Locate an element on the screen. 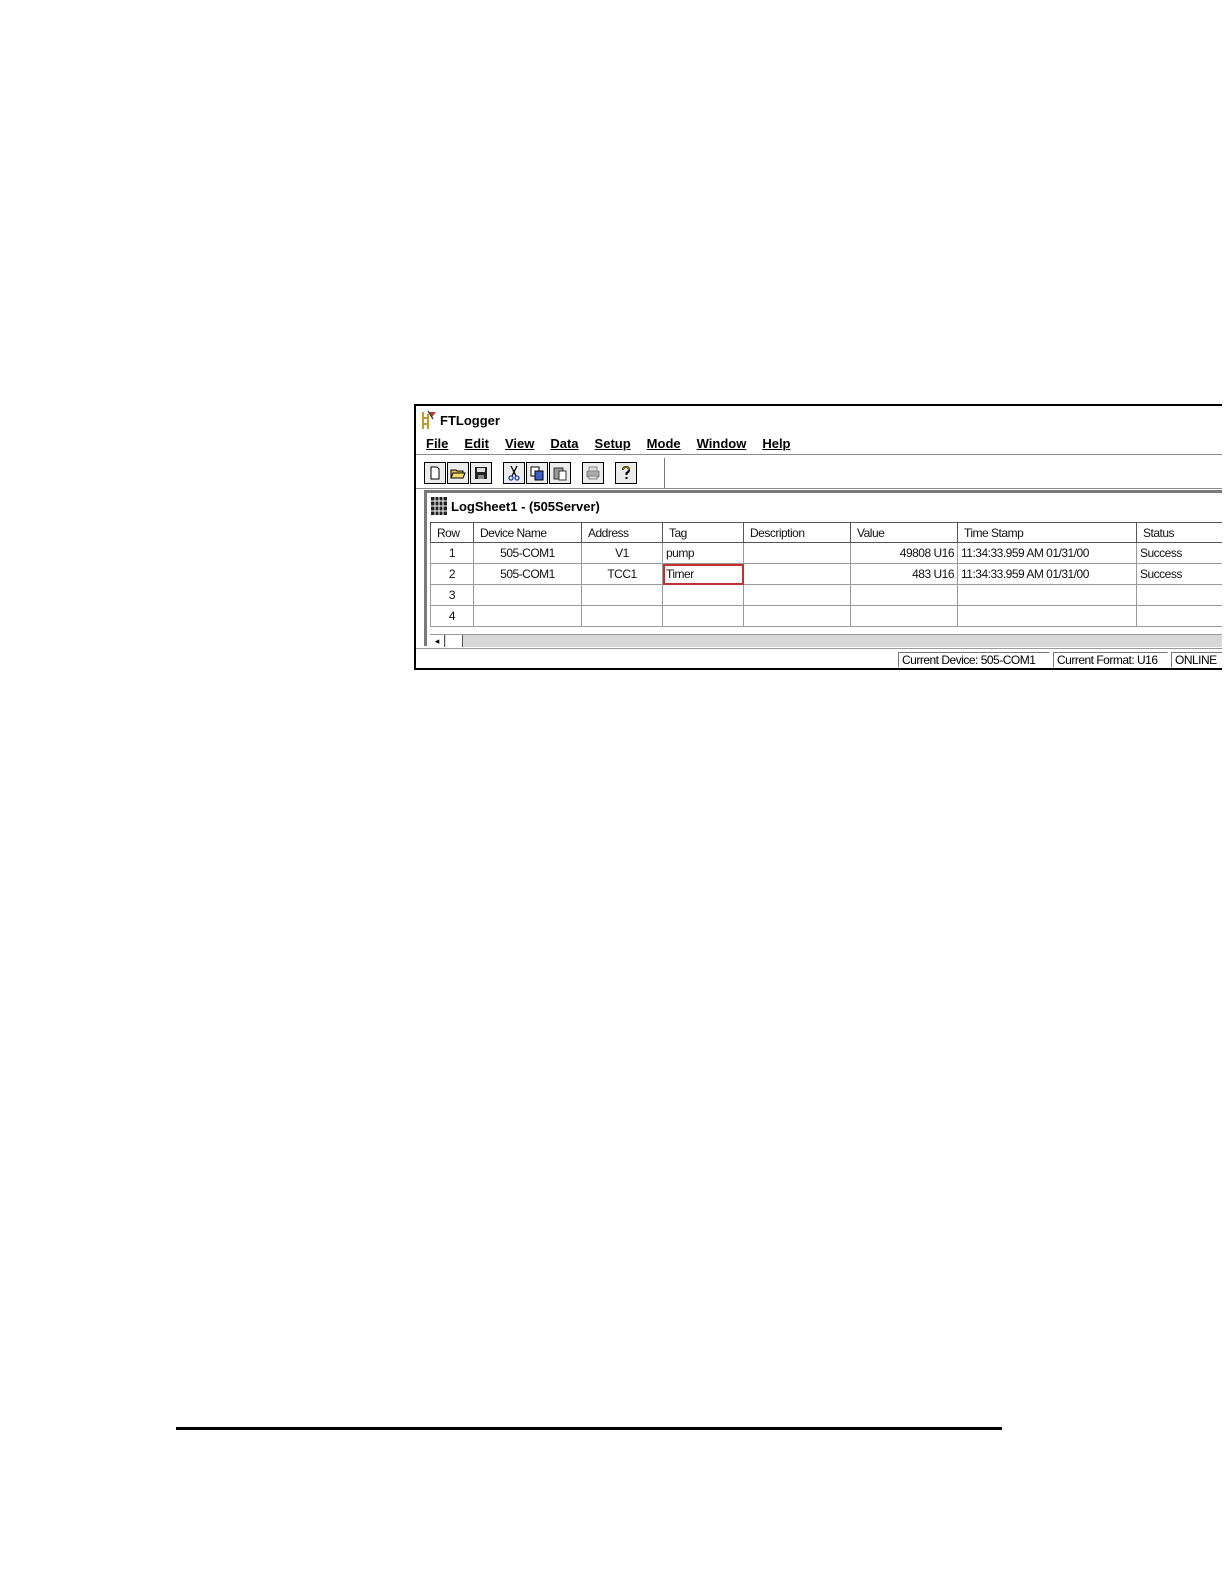 This screenshot has height=1584, width=1224. print-button is located at coordinates (593, 473).